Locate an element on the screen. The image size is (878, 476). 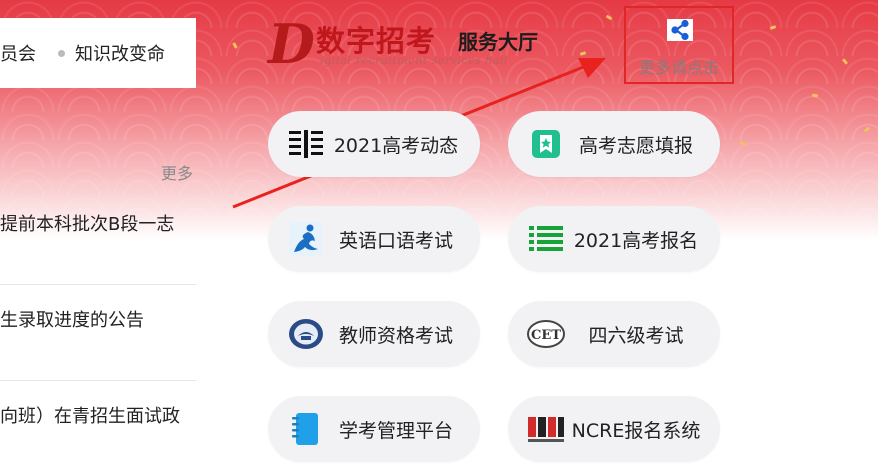
svg-text: CET is located at coordinates (546, 335).